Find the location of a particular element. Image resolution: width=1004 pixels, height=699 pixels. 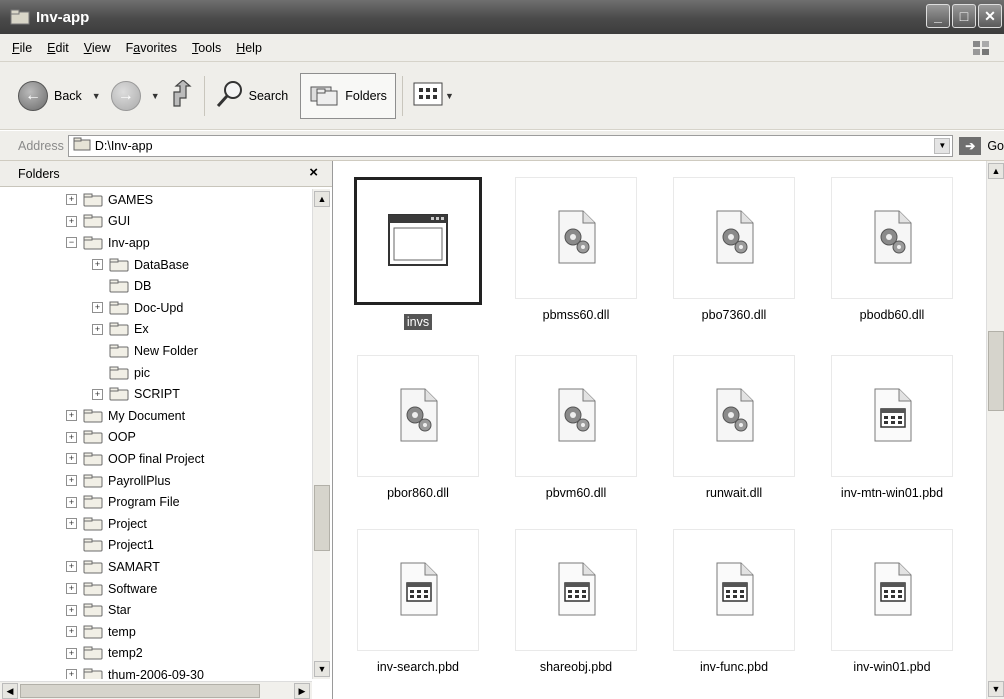

close-button: ✕ is located at coordinates (990, 16).